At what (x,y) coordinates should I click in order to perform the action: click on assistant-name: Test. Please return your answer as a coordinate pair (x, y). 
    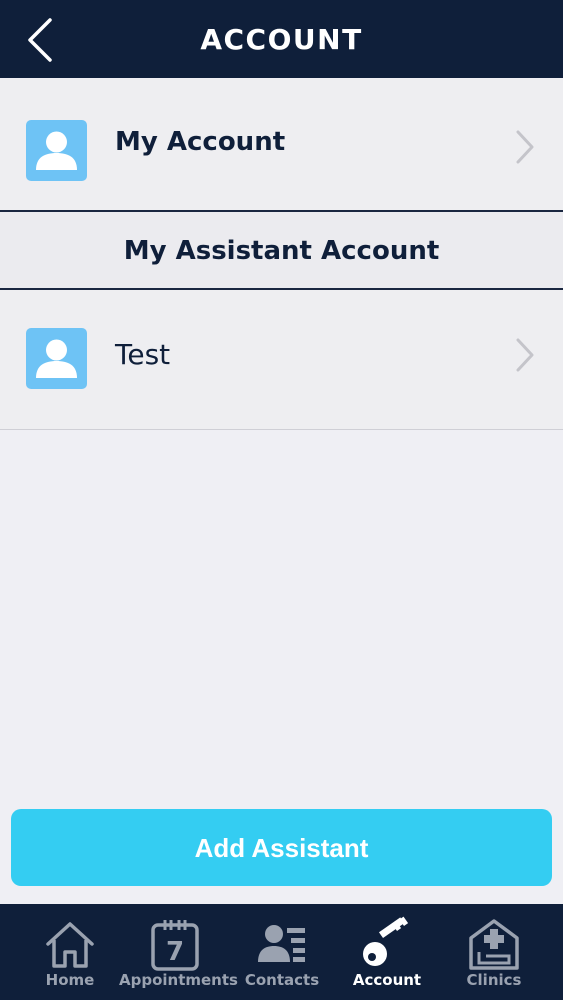
    Looking at the image, I should click on (143, 354).